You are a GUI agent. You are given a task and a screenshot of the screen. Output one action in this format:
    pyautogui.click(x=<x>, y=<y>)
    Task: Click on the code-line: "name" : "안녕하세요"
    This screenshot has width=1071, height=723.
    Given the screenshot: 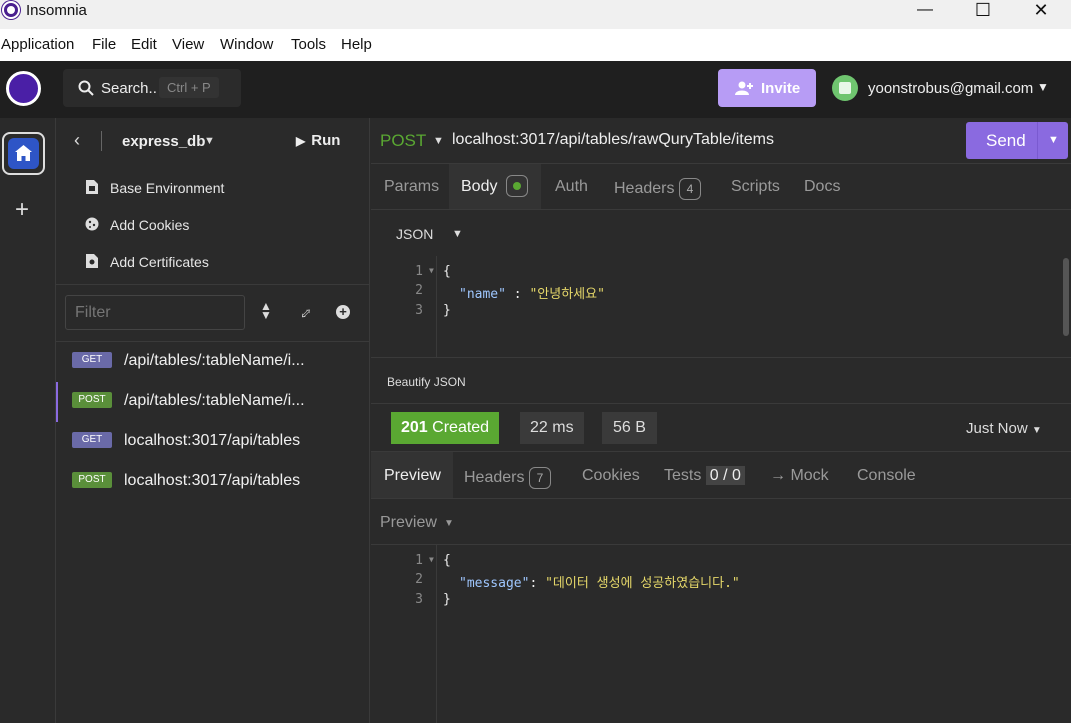 What is the action you would take?
    pyautogui.click(x=532, y=292)
    